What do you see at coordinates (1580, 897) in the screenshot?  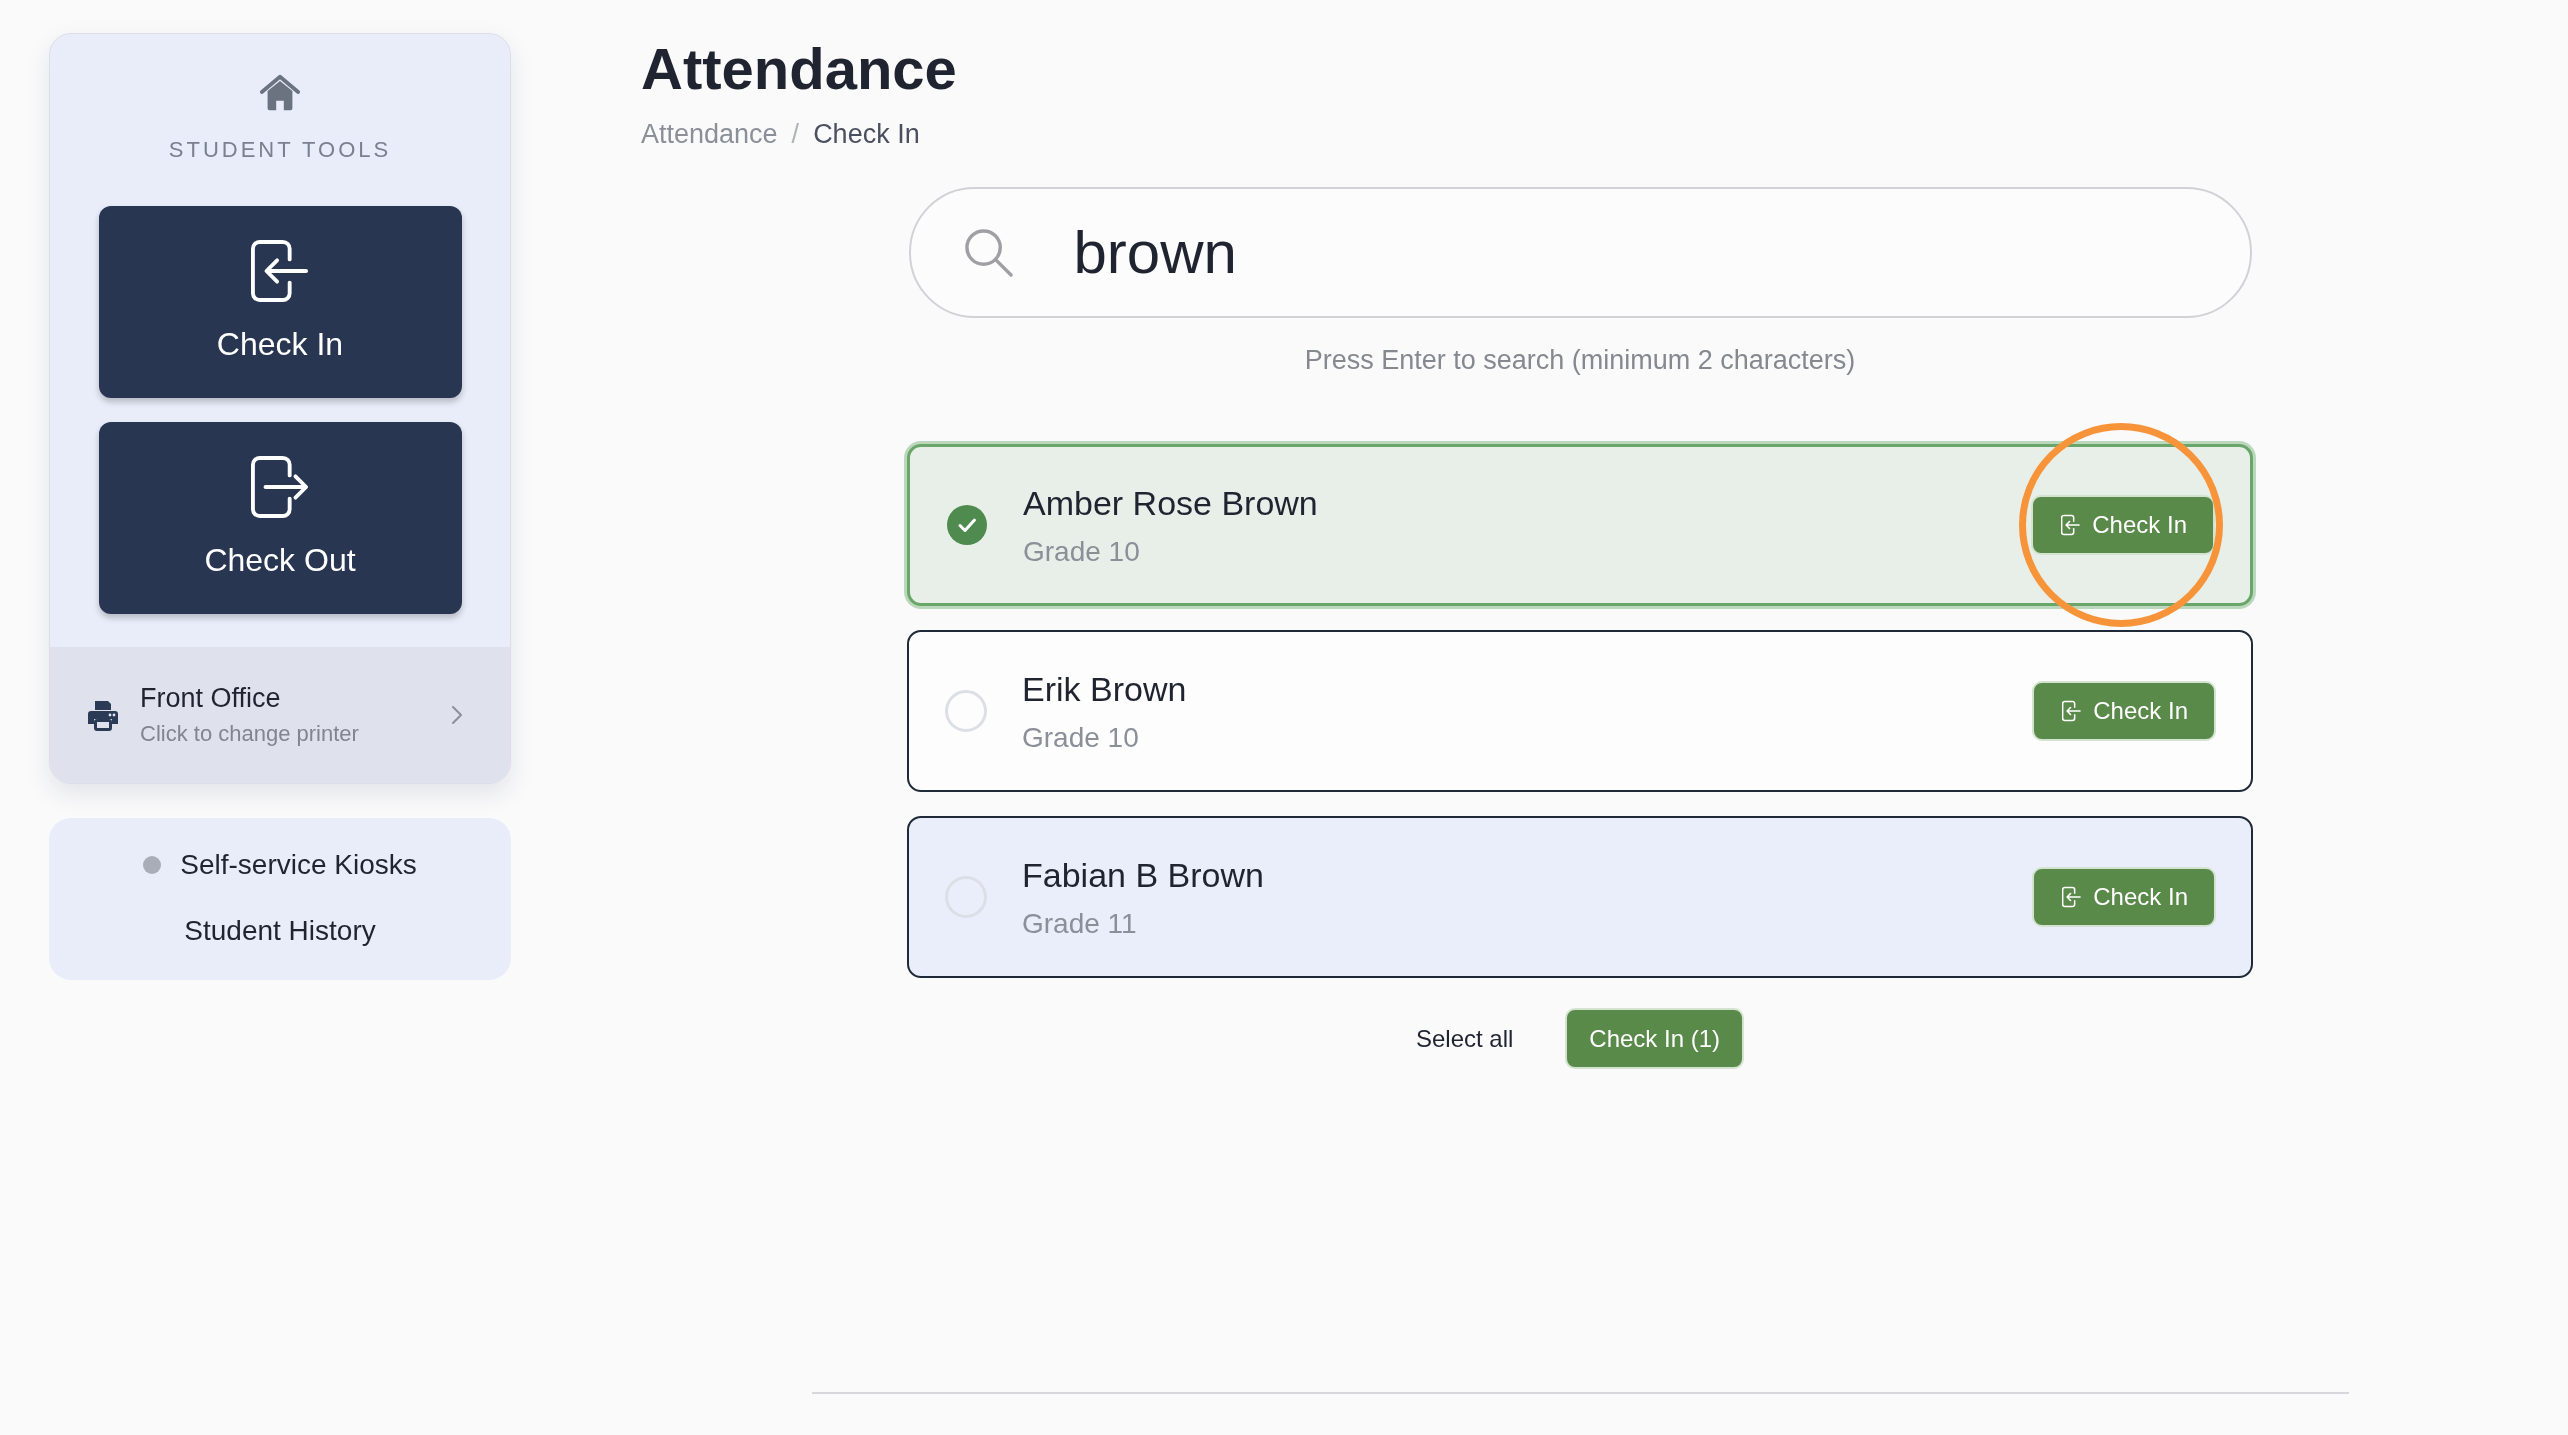 I see `student-row: Fabian B Brown Grade 11 Check In` at bounding box center [1580, 897].